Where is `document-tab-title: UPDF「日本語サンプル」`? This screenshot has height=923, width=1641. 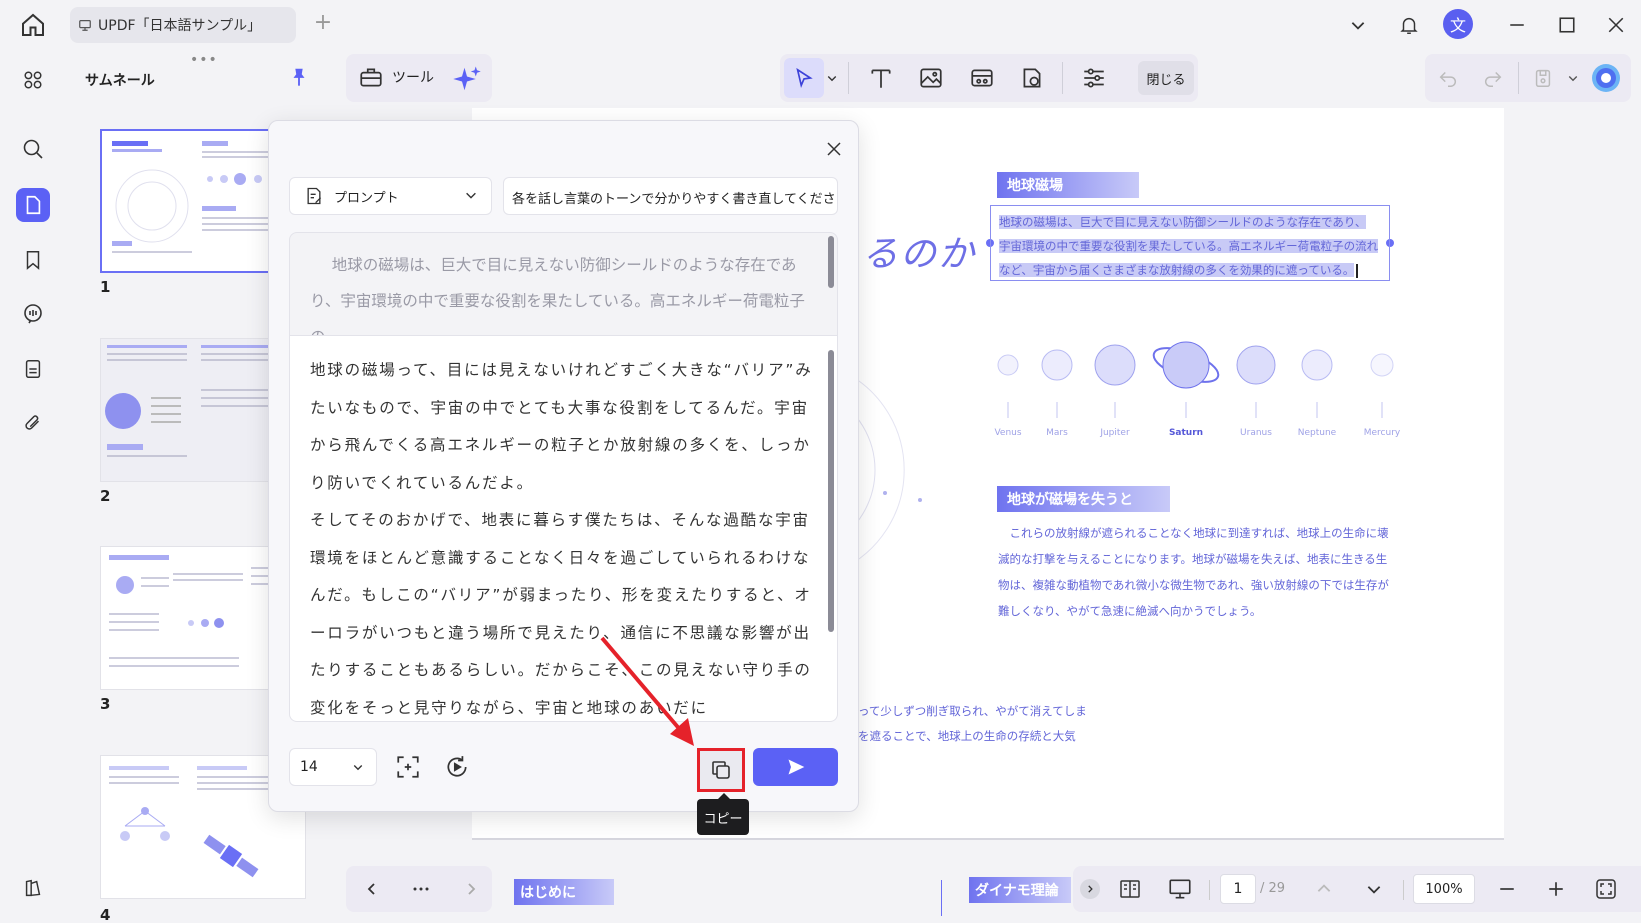
document-tab-title: UPDF「日本語サンプル」 is located at coordinates (180, 26).